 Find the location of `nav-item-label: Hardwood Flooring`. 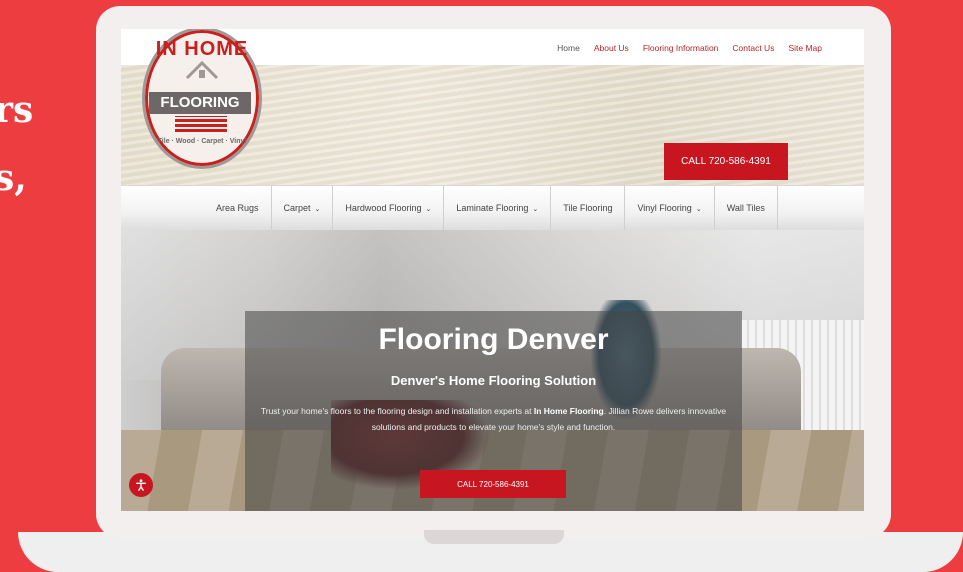

nav-item-label: Hardwood Flooring is located at coordinates (383, 208).